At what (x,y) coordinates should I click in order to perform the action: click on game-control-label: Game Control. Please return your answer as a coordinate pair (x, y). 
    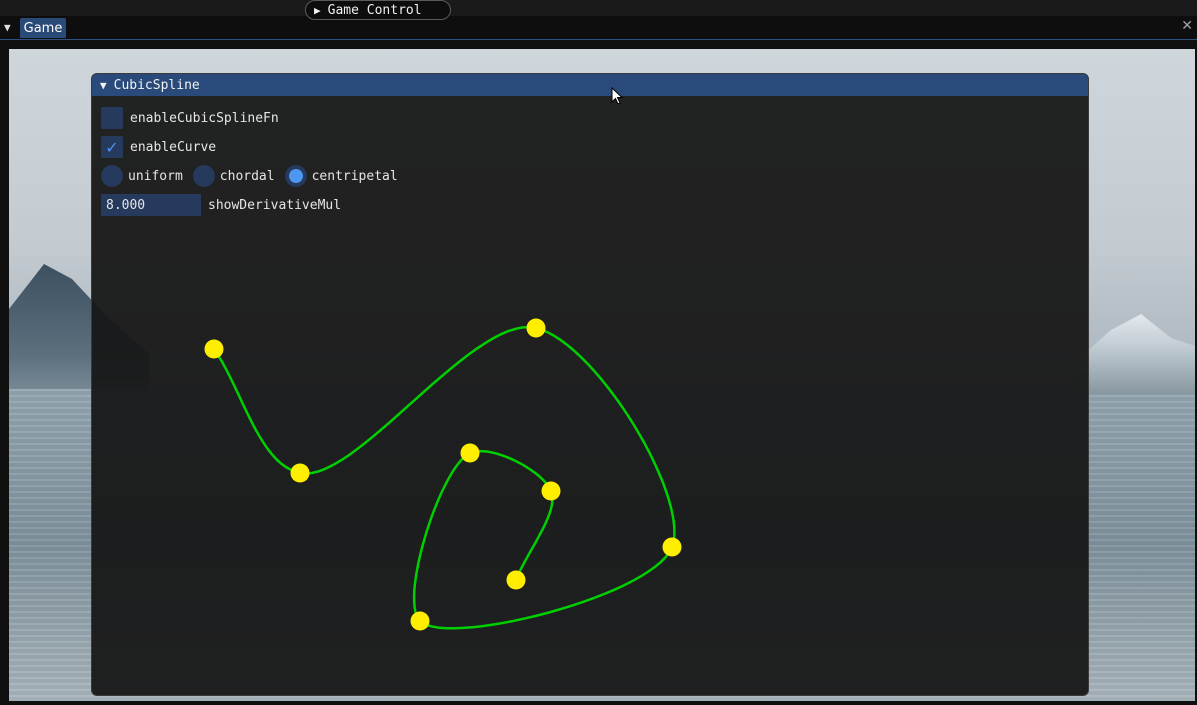
    Looking at the image, I should click on (374, 10).